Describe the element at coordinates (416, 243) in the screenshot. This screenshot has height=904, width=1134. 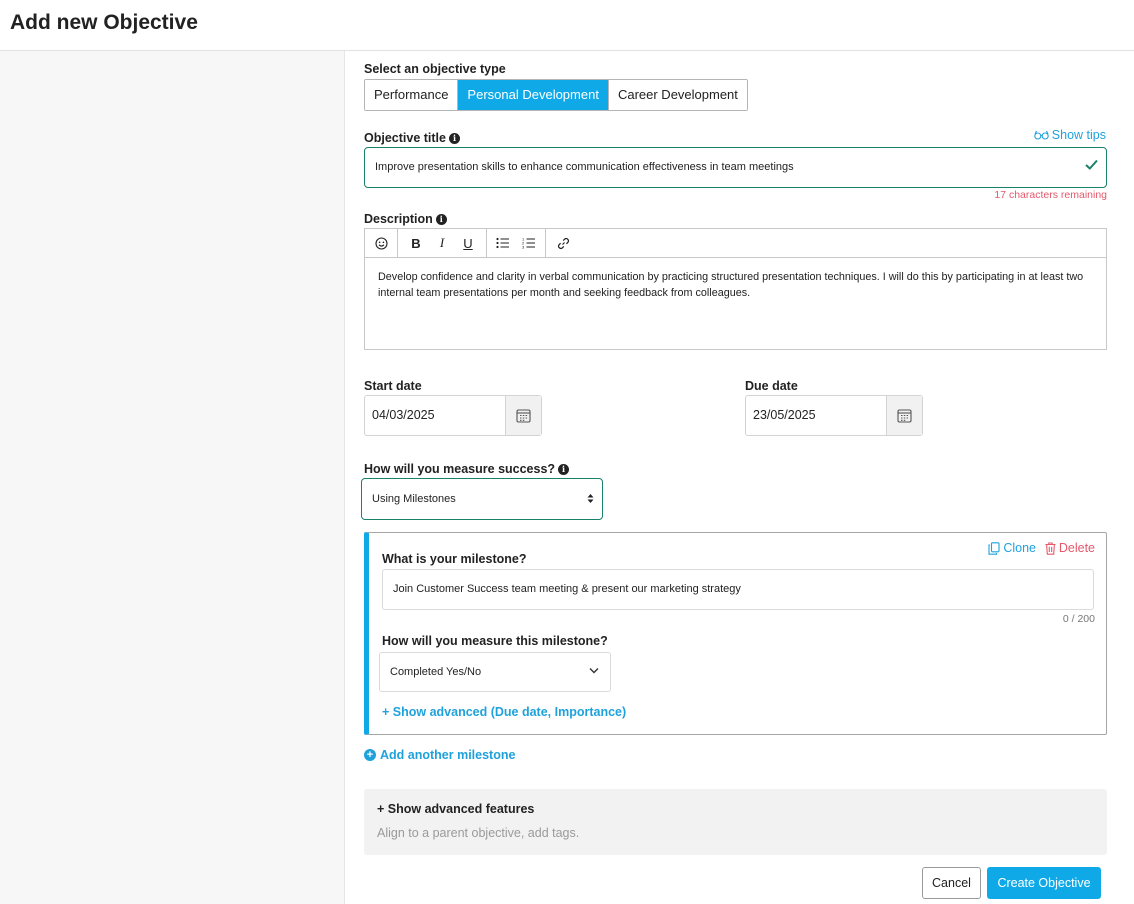
I see `bold-icon: B` at that location.